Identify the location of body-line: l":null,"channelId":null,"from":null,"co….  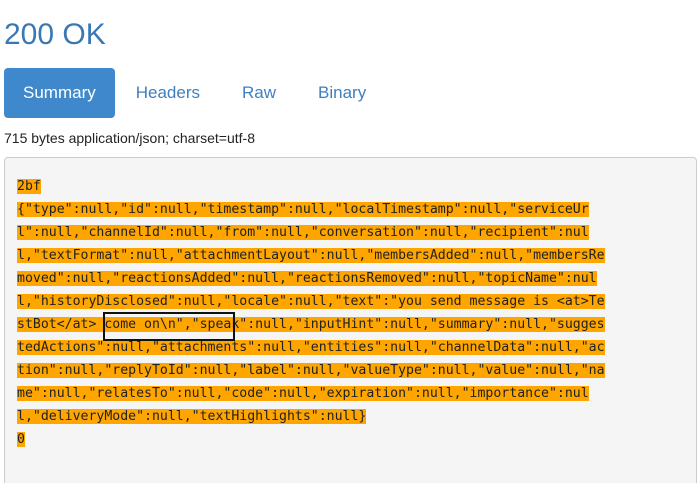
(311, 232).